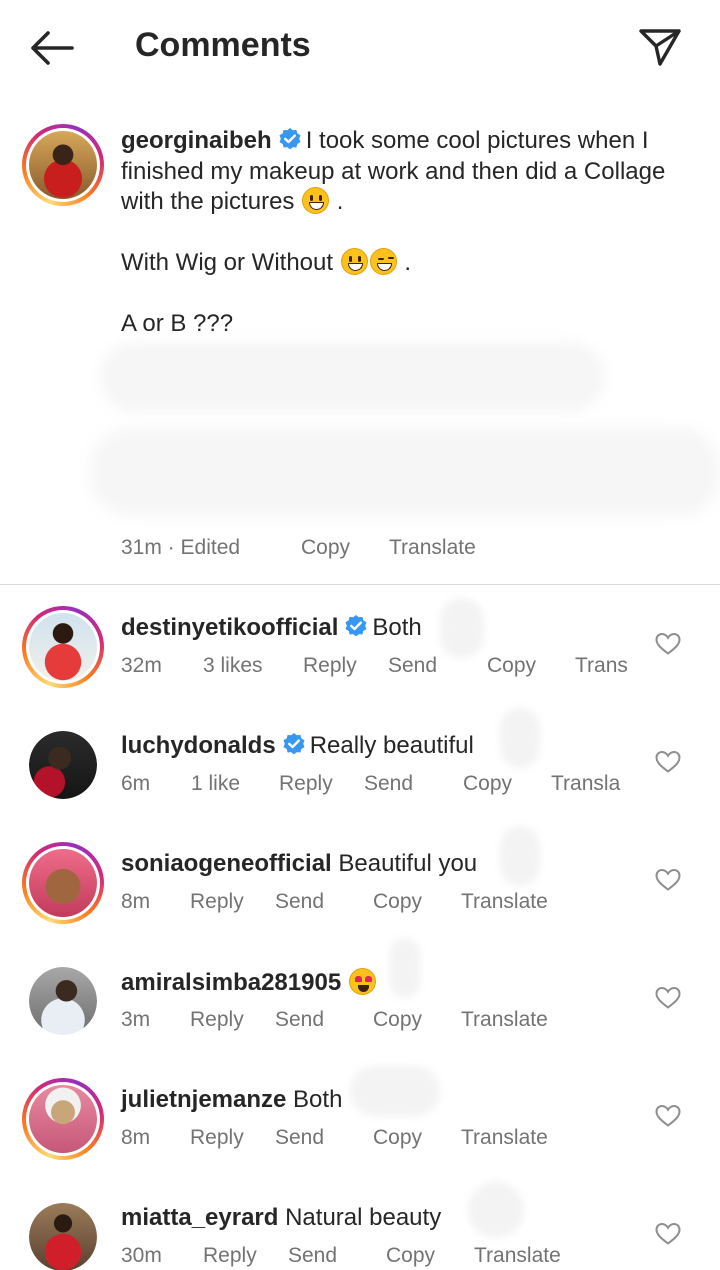 The width and height of the screenshot is (720, 1270). I want to click on comment-time: 30m, so click(141, 1255).